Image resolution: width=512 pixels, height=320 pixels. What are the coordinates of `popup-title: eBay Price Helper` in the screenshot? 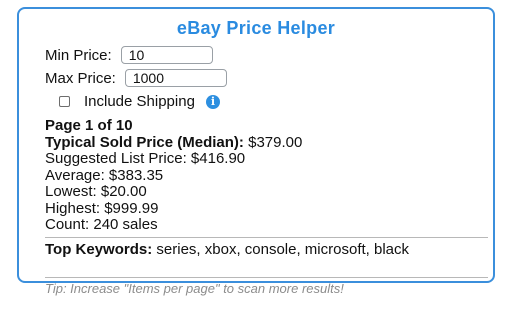 It's located at (256, 28).